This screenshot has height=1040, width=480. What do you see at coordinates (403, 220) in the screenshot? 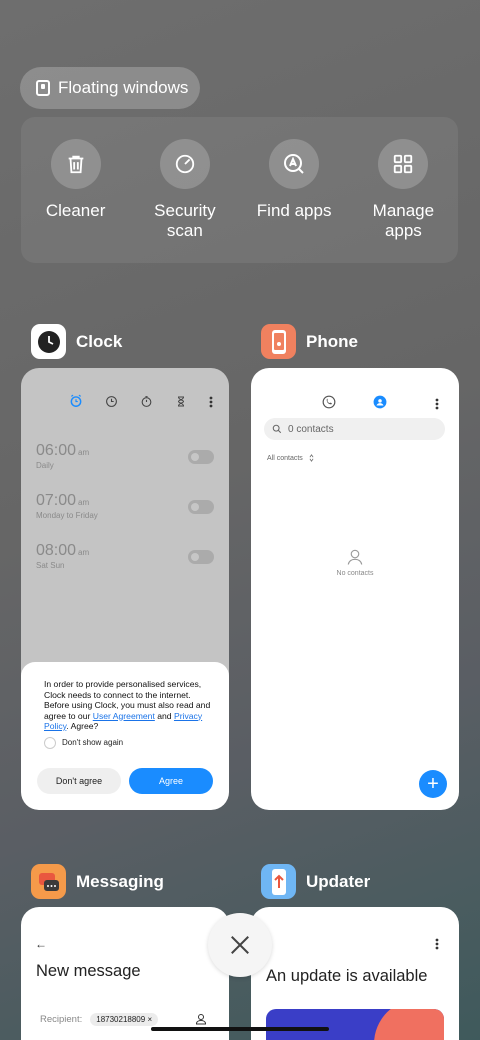
I see `manage-apps-label: Manage apps` at bounding box center [403, 220].